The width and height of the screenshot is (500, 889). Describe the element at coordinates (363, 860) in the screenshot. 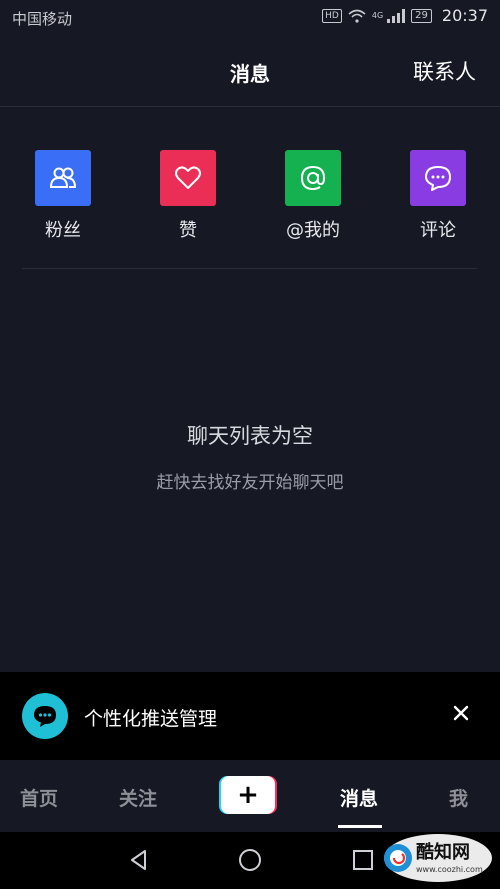

I see `recents-icon` at that location.